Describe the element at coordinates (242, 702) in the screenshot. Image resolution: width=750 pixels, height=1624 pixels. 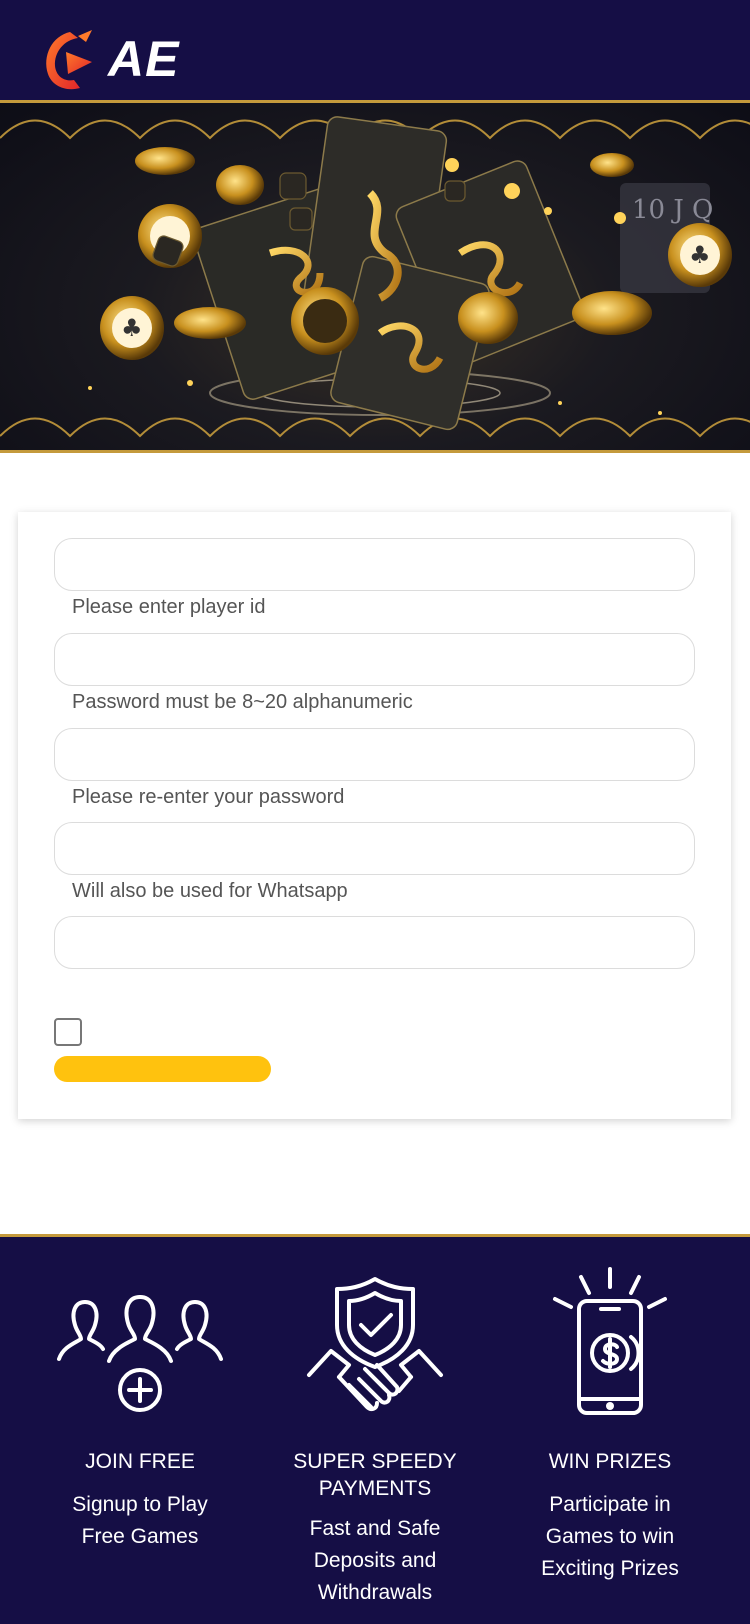
I see `password-hint: Password must be 8~20 alphanumeric` at that location.